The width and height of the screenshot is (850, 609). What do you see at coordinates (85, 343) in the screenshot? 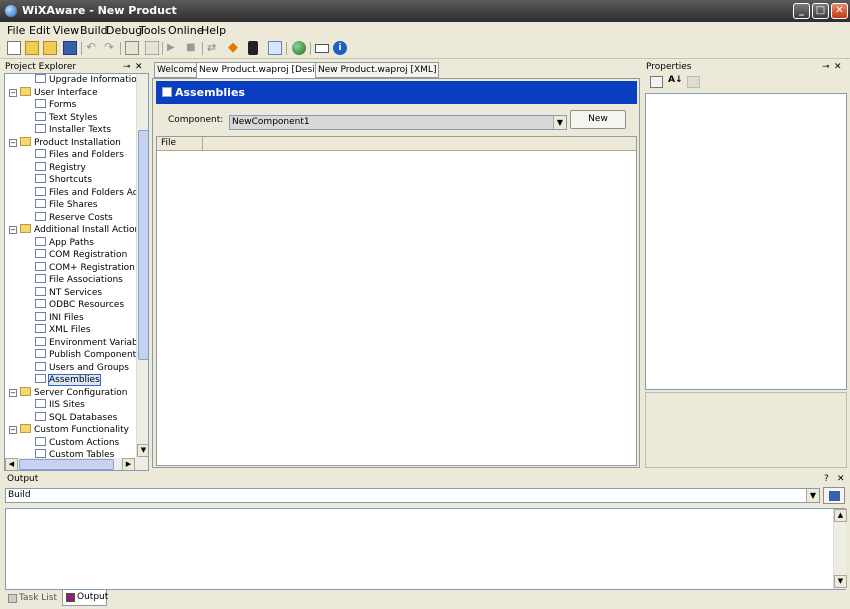
I see `tree-item: Environment Variables` at bounding box center [85, 343].